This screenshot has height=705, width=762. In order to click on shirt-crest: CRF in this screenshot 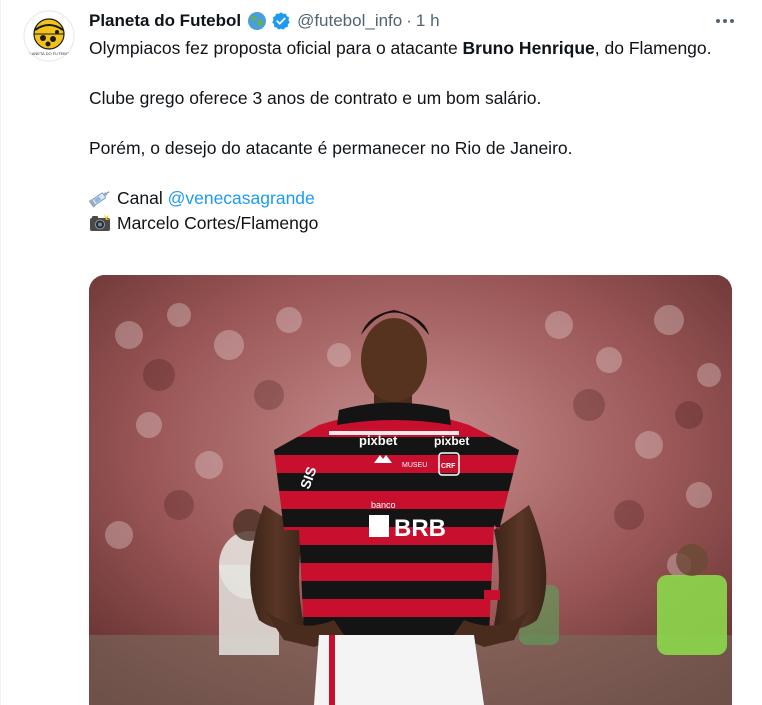, I will do `click(448, 466)`.